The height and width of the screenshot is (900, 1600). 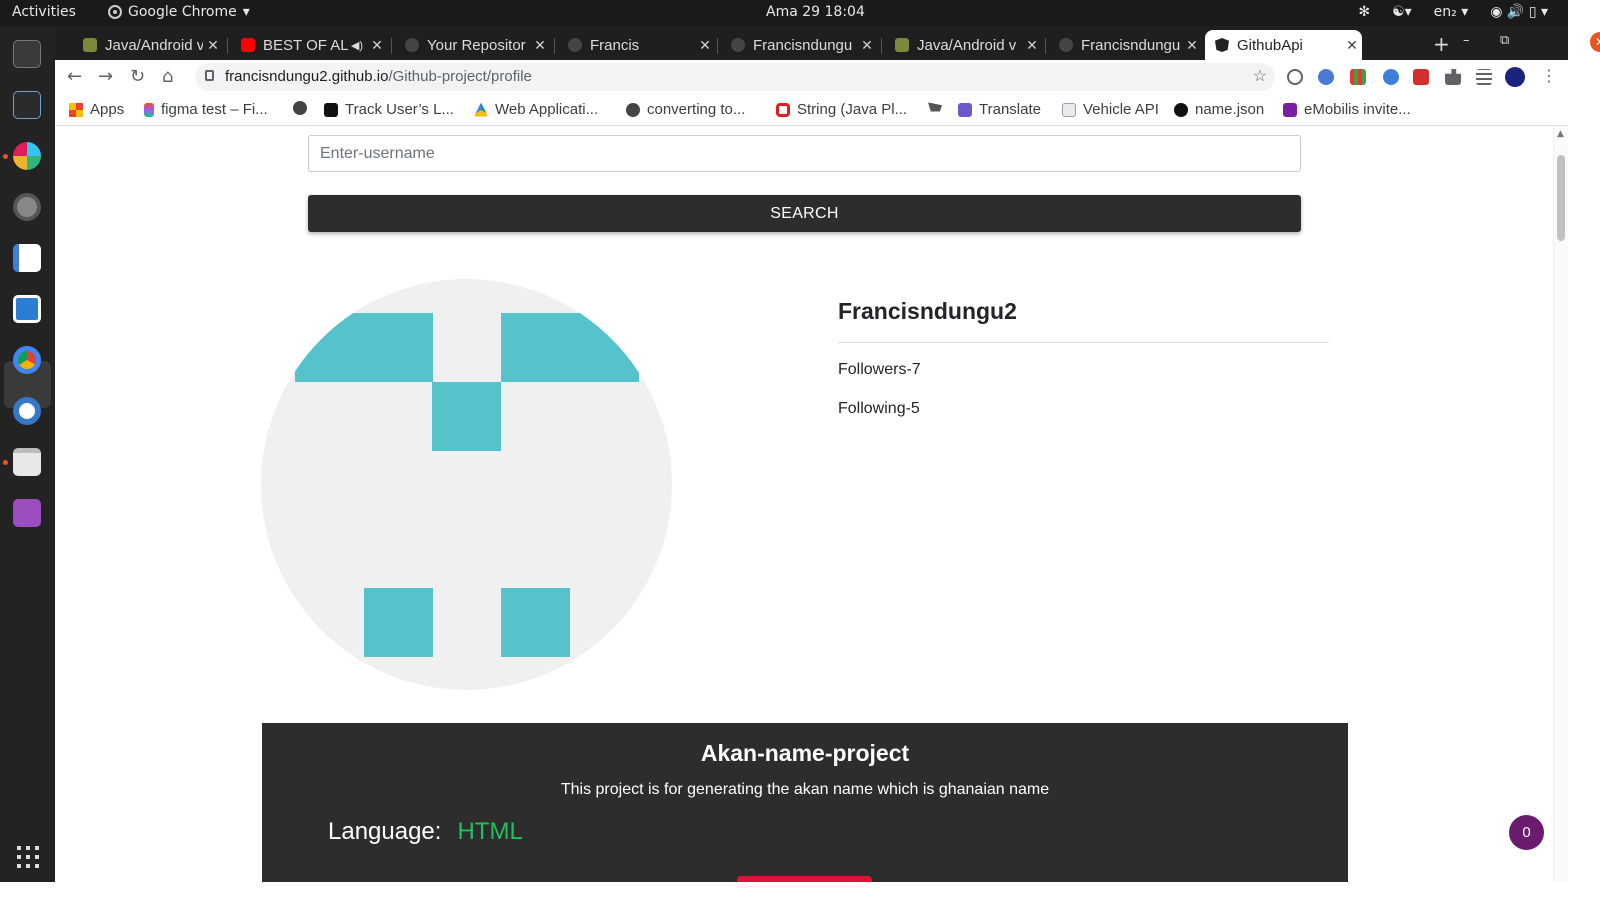 What do you see at coordinates (1484, 77) in the screenshot?
I see `media-controls-icon` at bounding box center [1484, 77].